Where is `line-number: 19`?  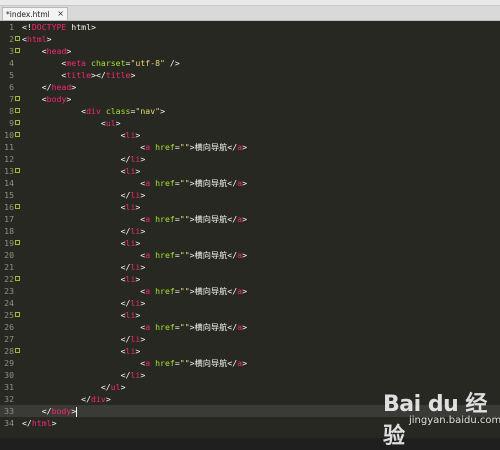 line-number: 19 is located at coordinates (9, 243).